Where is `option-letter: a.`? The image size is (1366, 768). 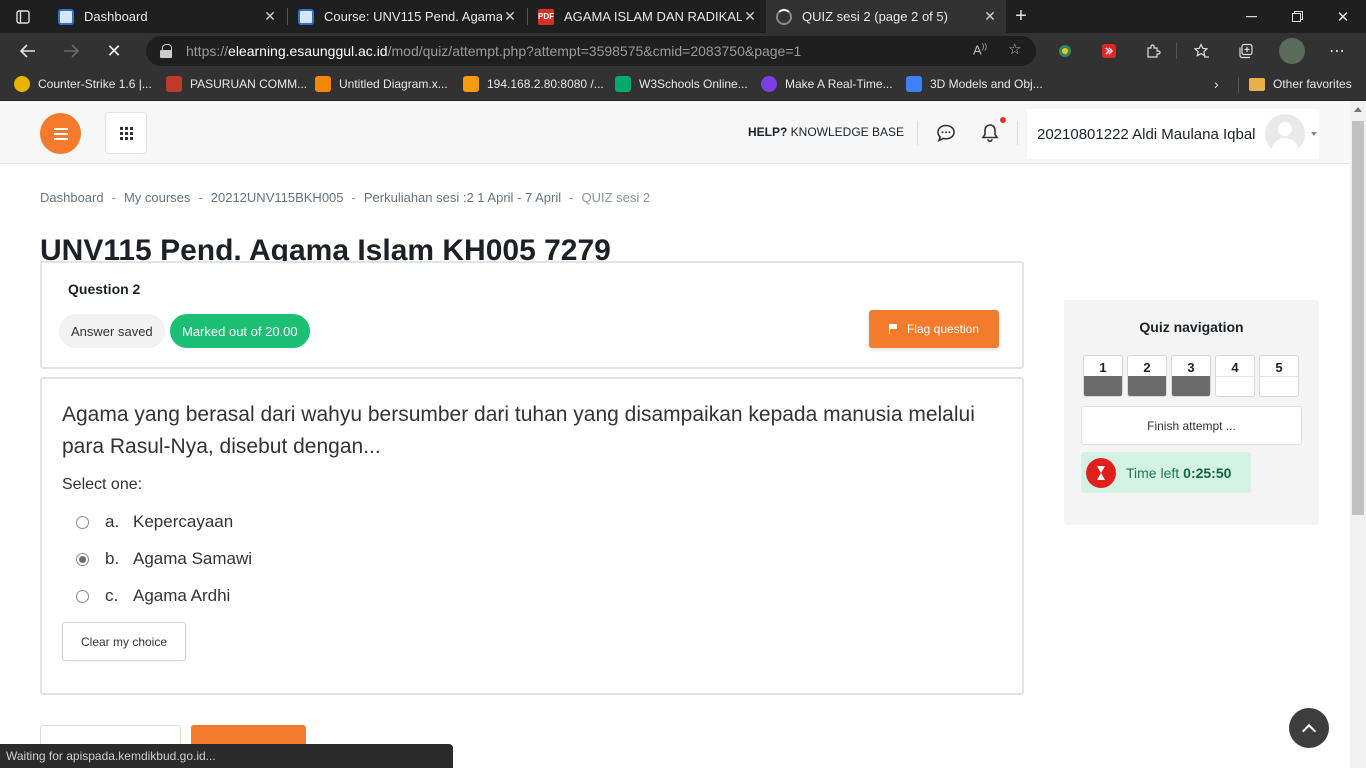 option-letter: a. is located at coordinates (112, 521).